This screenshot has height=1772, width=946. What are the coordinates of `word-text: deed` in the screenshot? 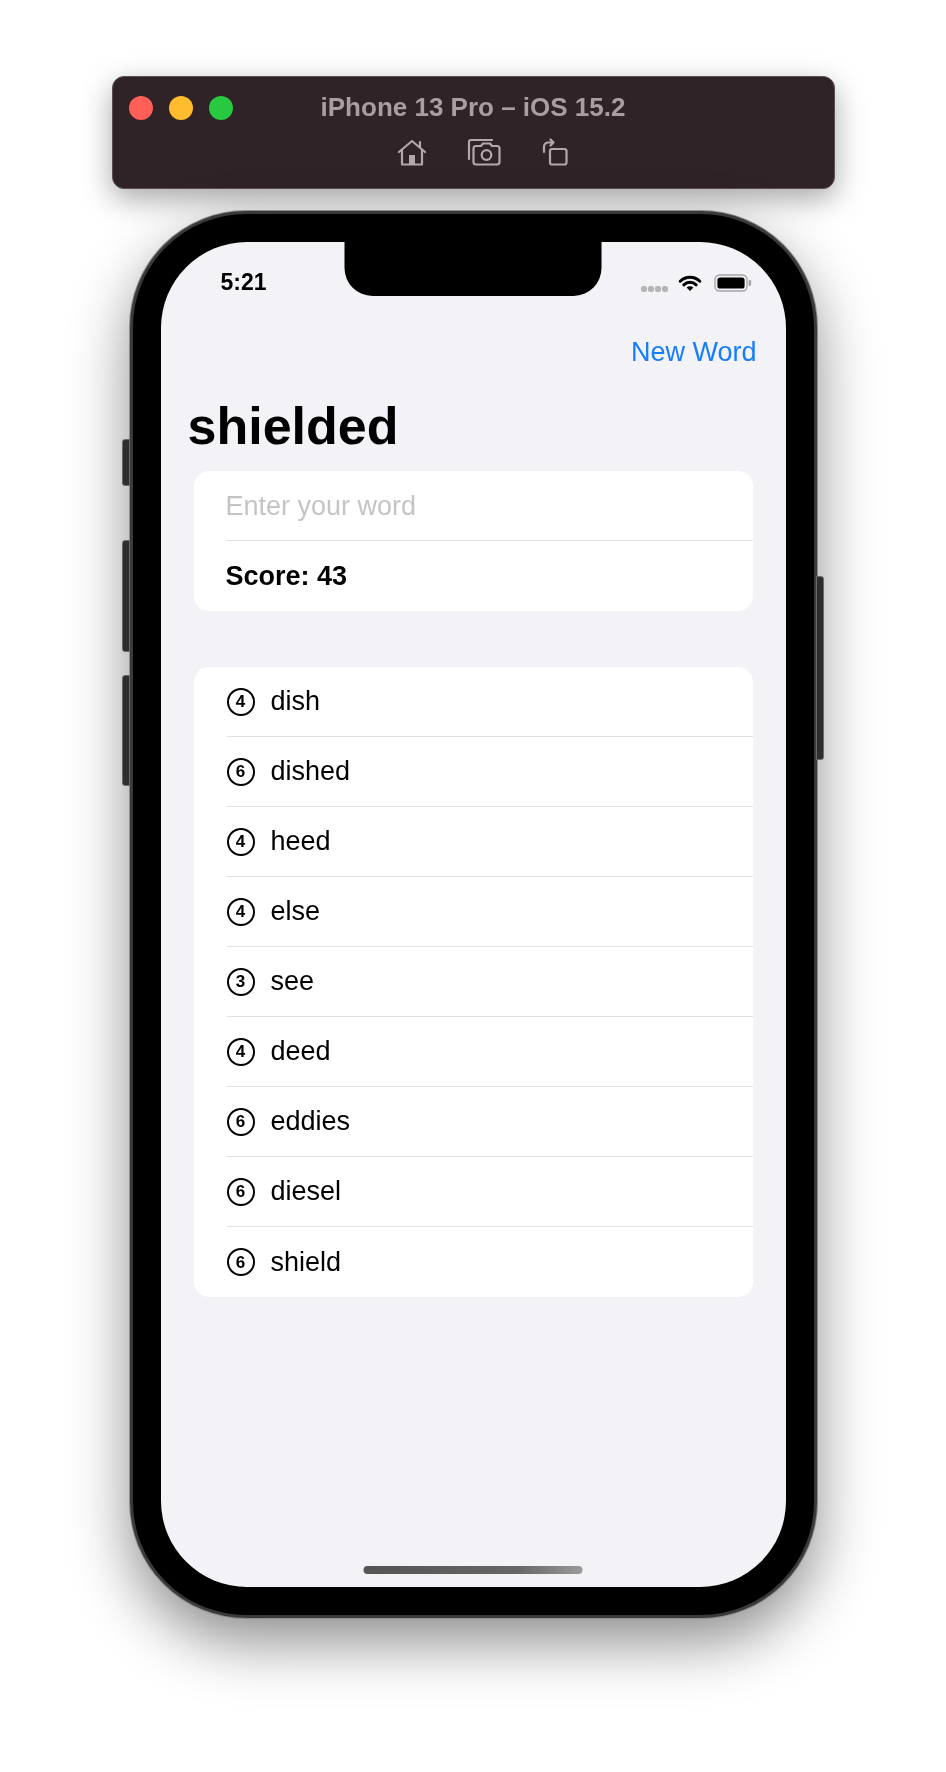 It's located at (300, 1051).